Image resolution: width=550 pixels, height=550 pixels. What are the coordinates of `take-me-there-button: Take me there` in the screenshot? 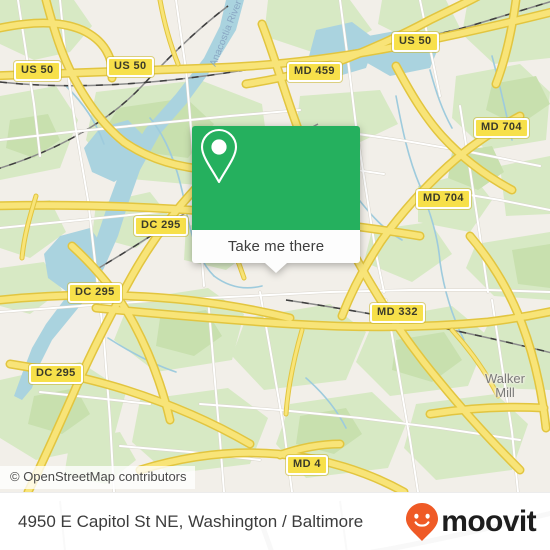 It's located at (276, 246).